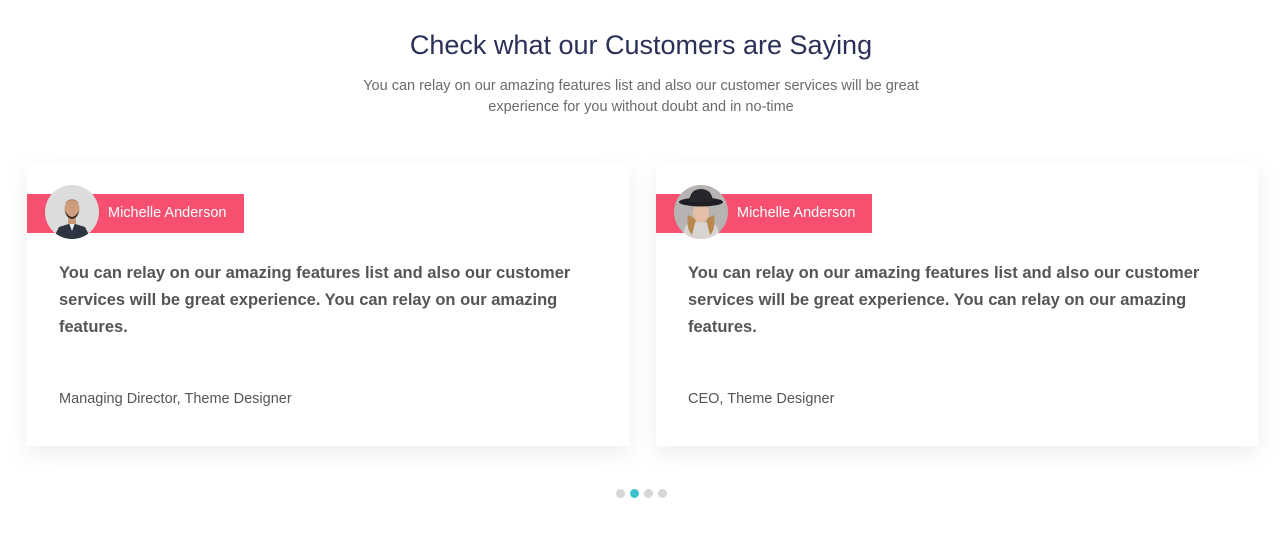  I want to click on customer-role: Managing Director, Theme Designer, so click(175, 399).